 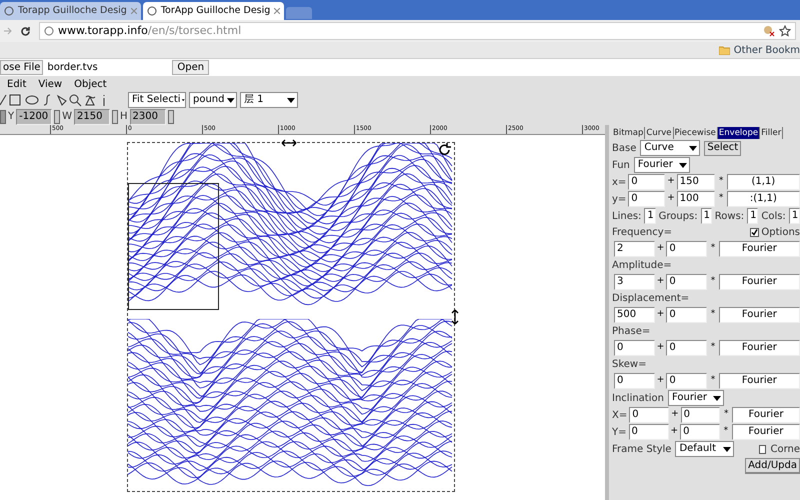 I want to click on field-label: Cols:, so click(x=773, y=217).